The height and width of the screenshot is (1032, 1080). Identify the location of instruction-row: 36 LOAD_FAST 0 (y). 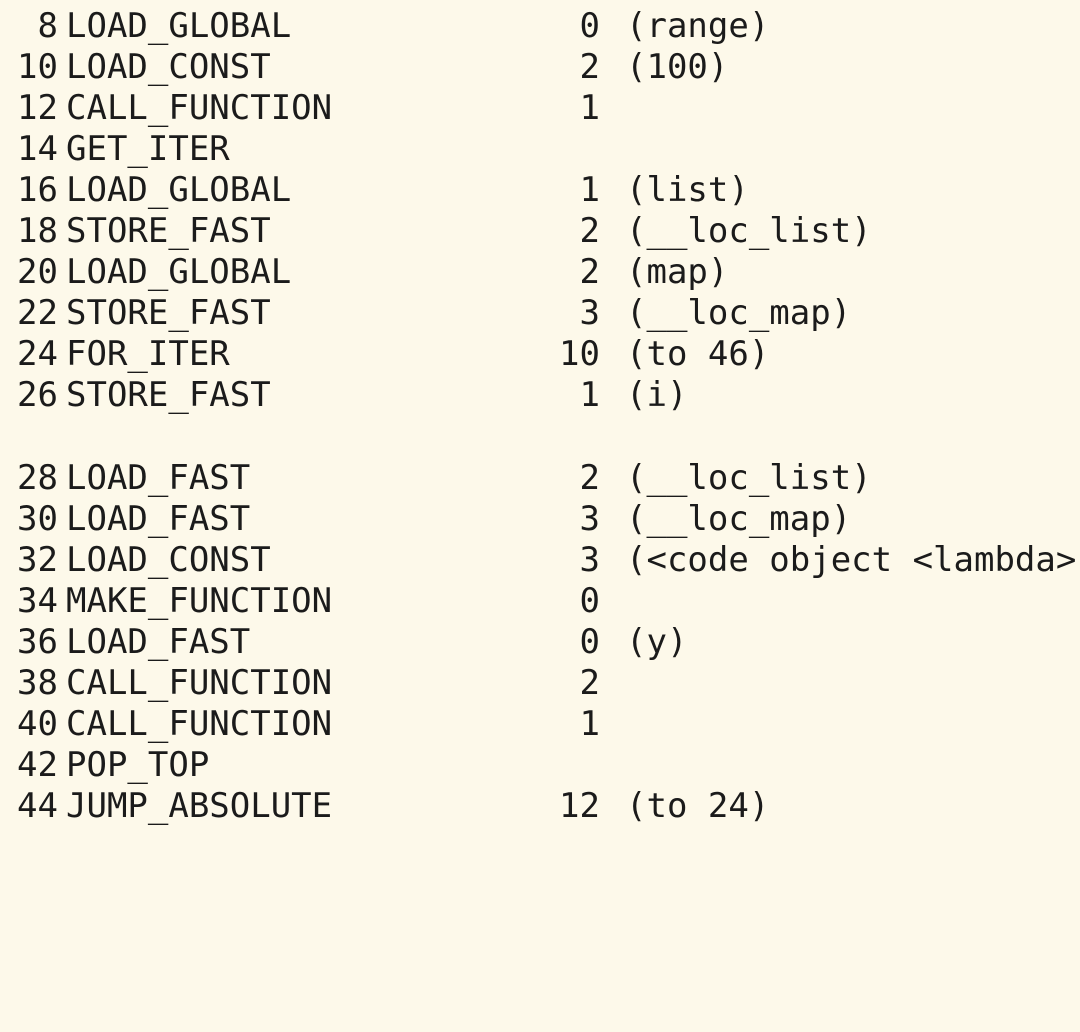
(343, 642).